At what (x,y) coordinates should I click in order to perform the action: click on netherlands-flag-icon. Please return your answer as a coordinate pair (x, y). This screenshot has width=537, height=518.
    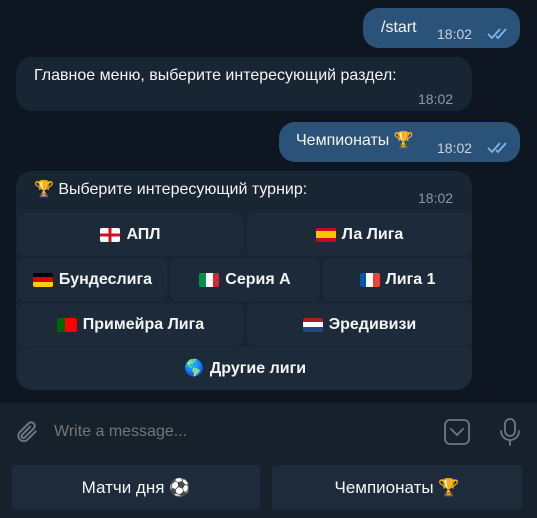
    Looking at the image, I should click on (312, 324).